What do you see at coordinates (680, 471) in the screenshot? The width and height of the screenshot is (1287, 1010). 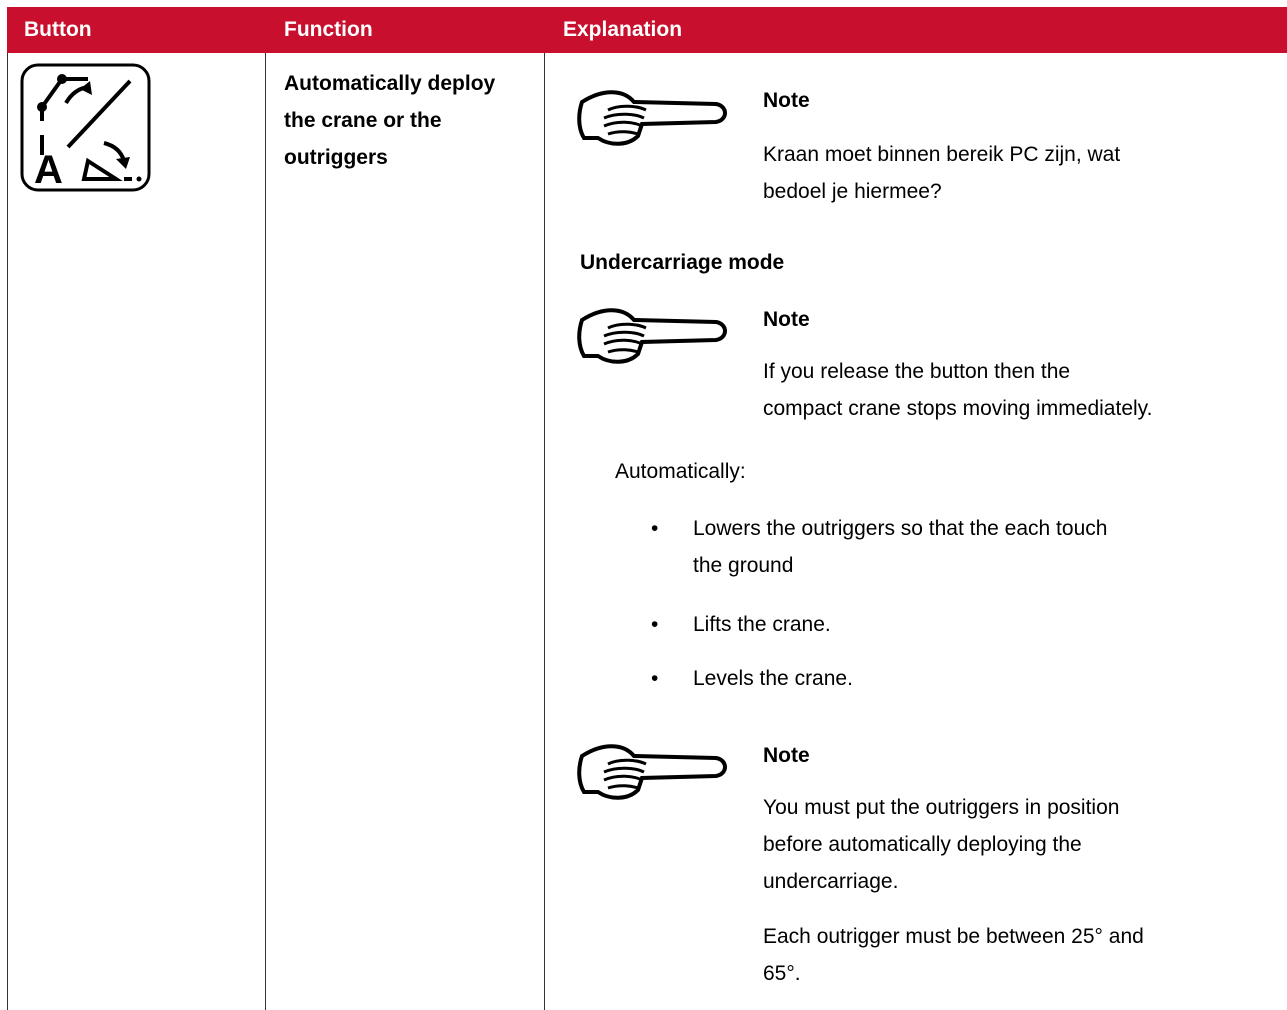 I see `automatically-label: Automatically:` at bounding box center [680, 471].